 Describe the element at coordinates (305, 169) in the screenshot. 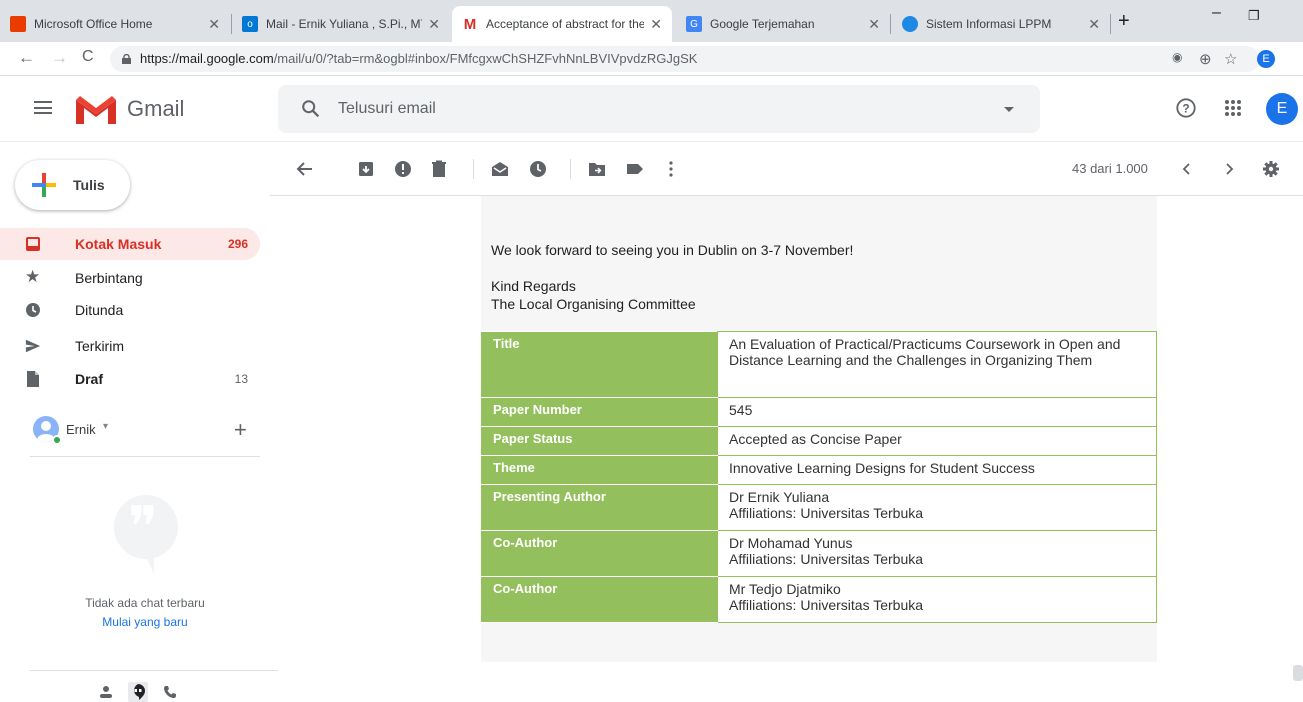

I see `back-to-inbox-icon` at that location.